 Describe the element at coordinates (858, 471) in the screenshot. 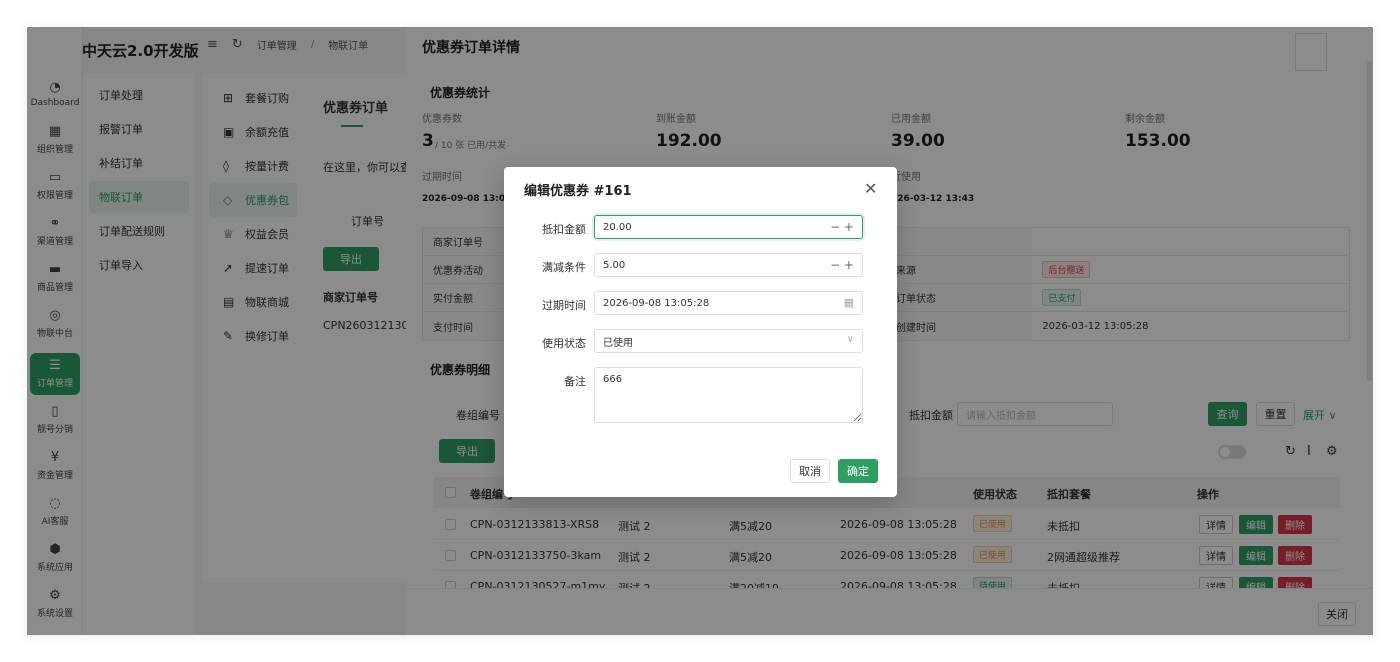

I see `confirm-button: 确定` at that location.